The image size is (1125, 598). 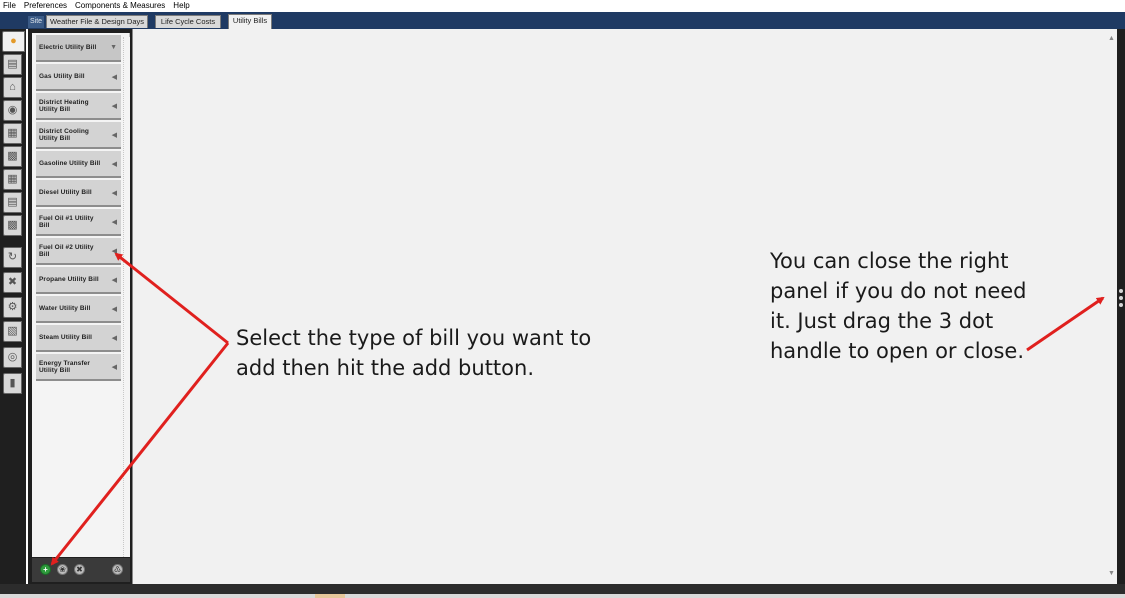 I want to click on left-nav-strip: ● ▤ ⌂ ◉ ▦ ▩ ▦ ▤ ▩ ↻ ✖ ⚙ ▧ ◎ ▮, so click(x=13, y=306).